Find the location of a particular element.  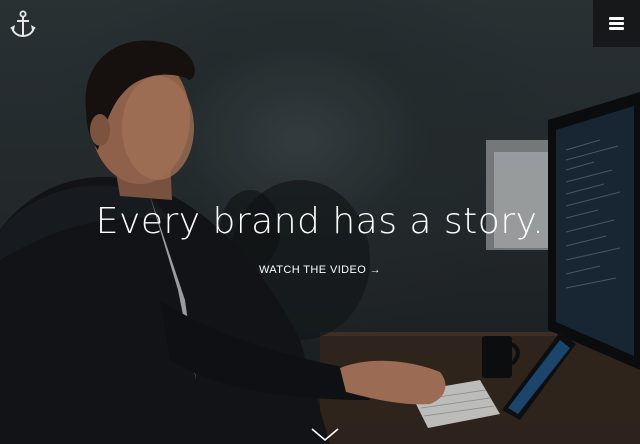

menu-button is located at coordinates (616, 23).